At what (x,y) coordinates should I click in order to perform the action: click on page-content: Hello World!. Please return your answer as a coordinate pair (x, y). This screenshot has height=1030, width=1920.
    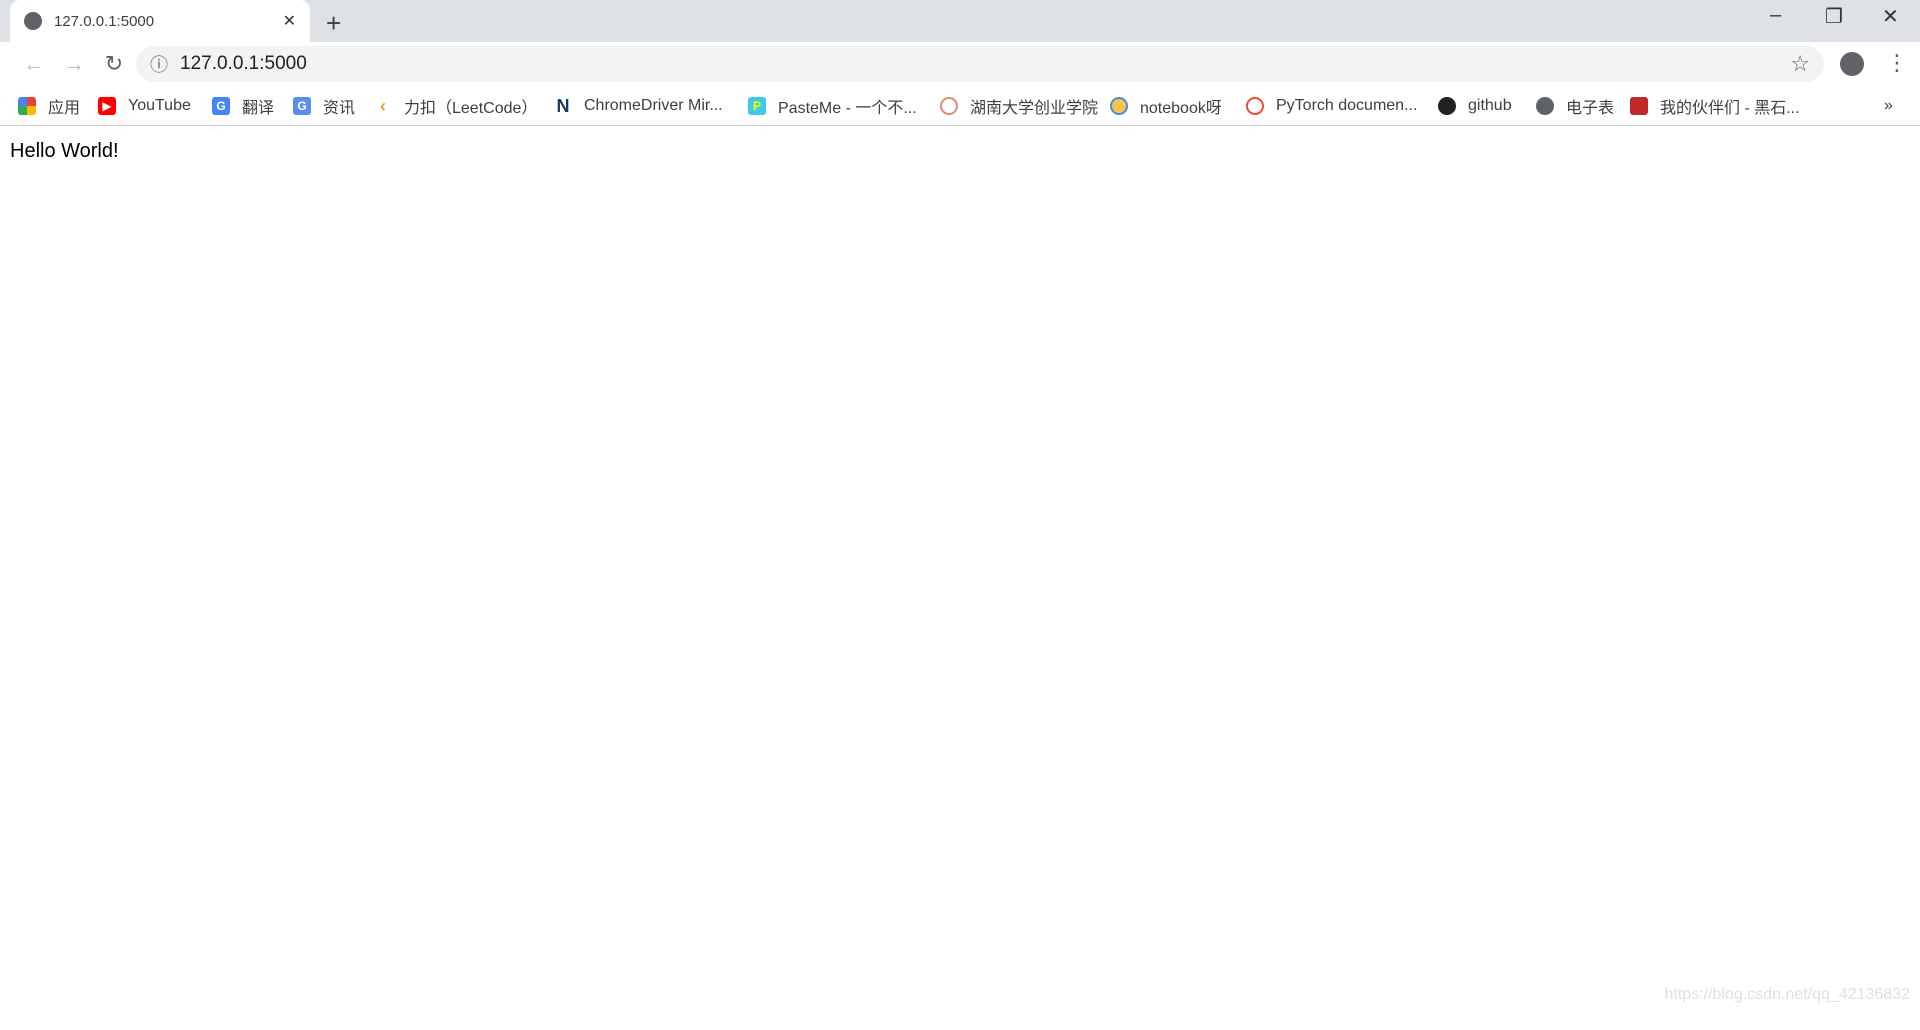
    Looking at the image, I should click on (960, 151).